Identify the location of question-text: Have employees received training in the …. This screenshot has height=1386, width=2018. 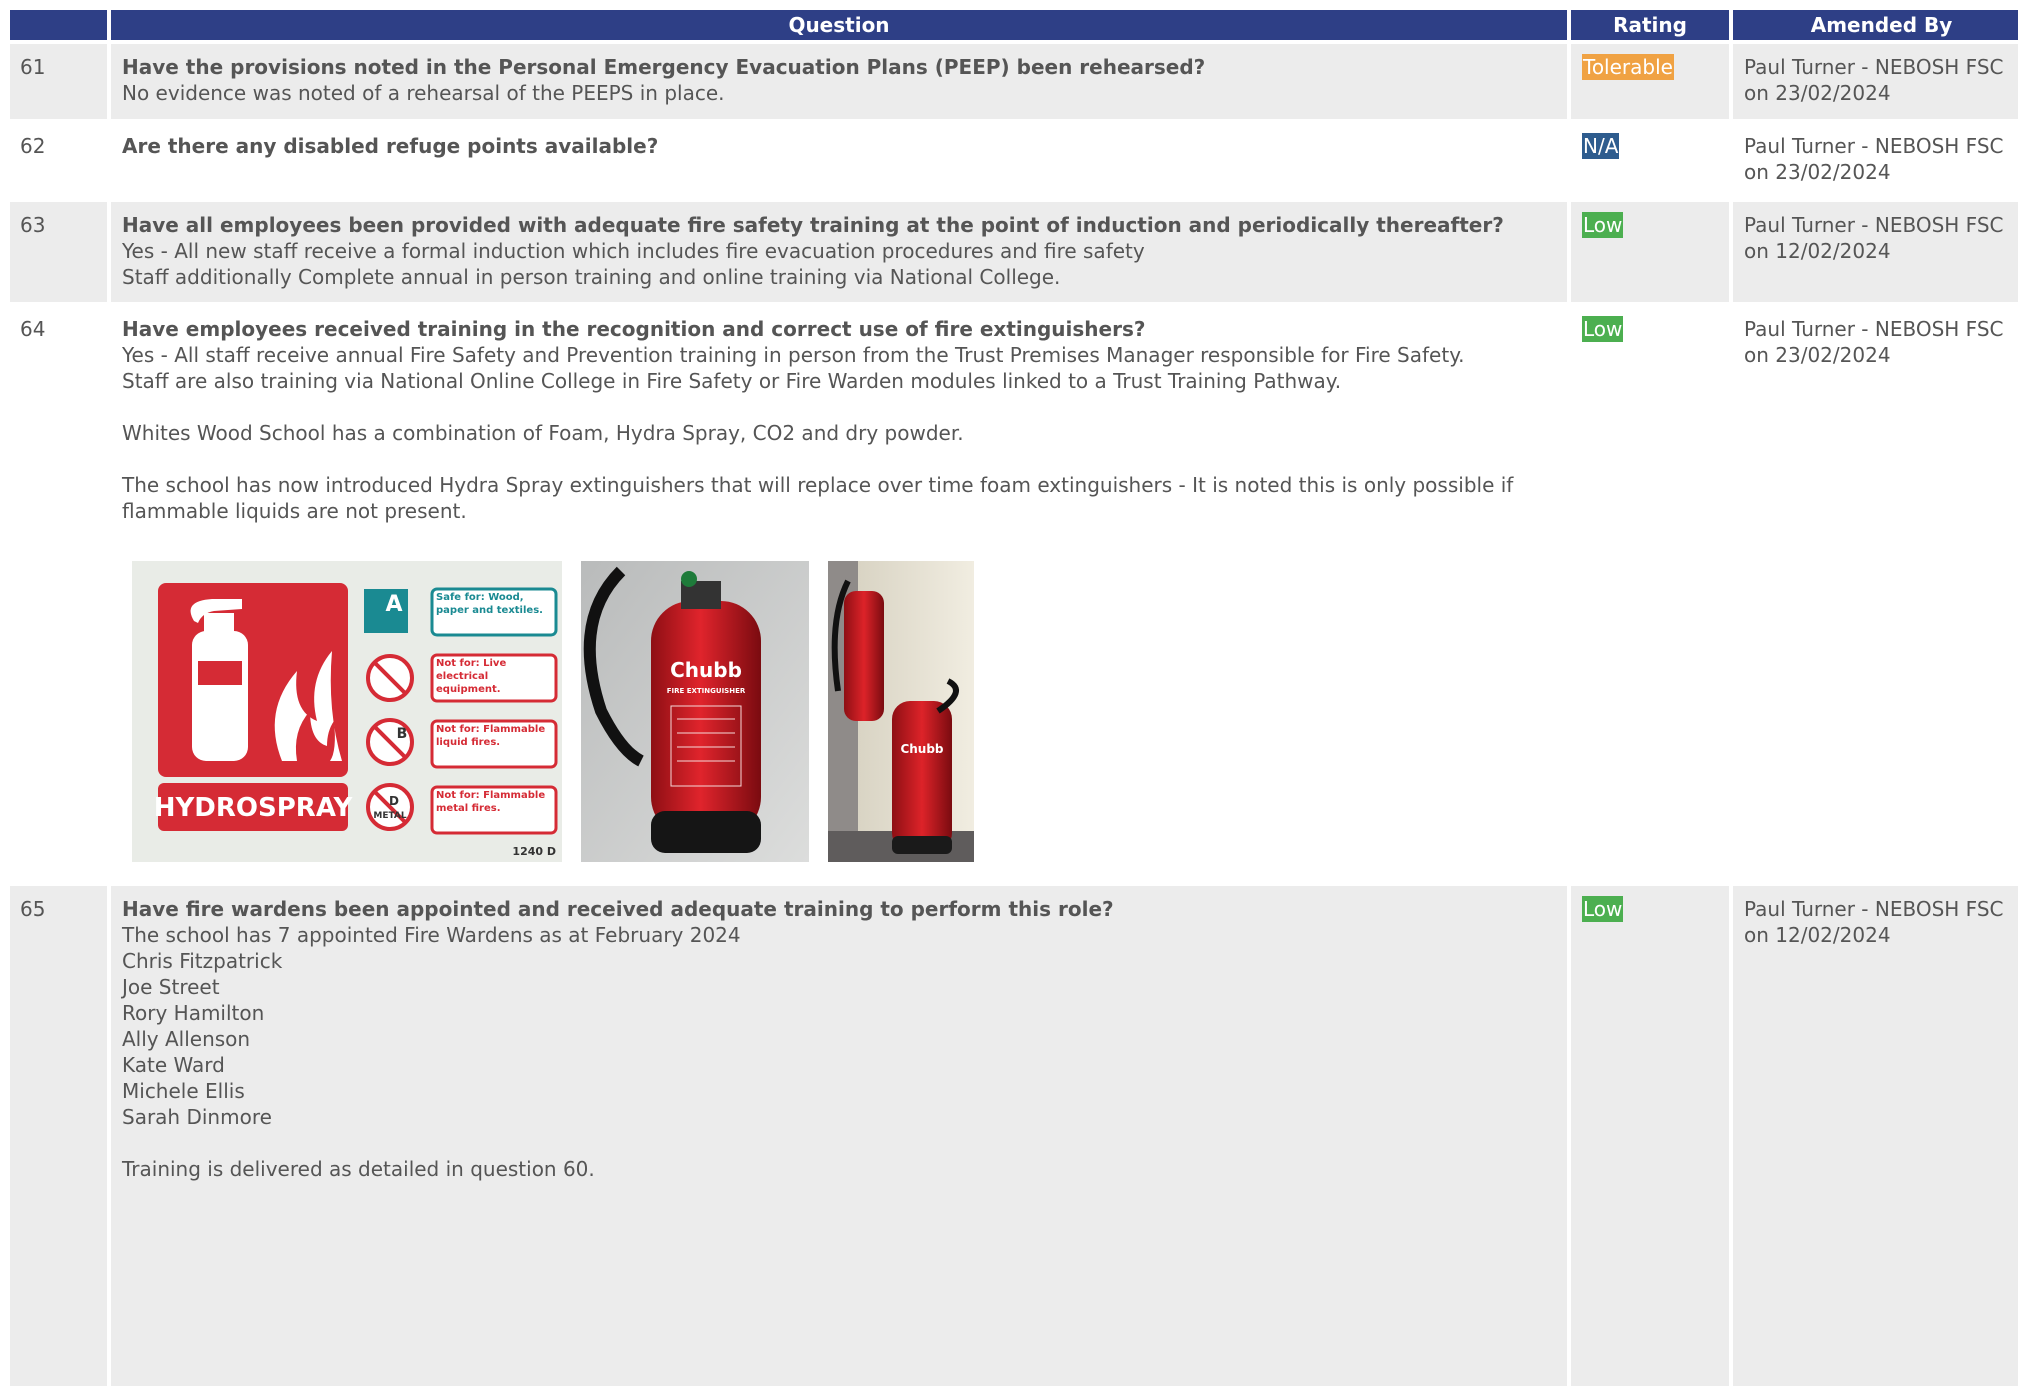
(634, 329).